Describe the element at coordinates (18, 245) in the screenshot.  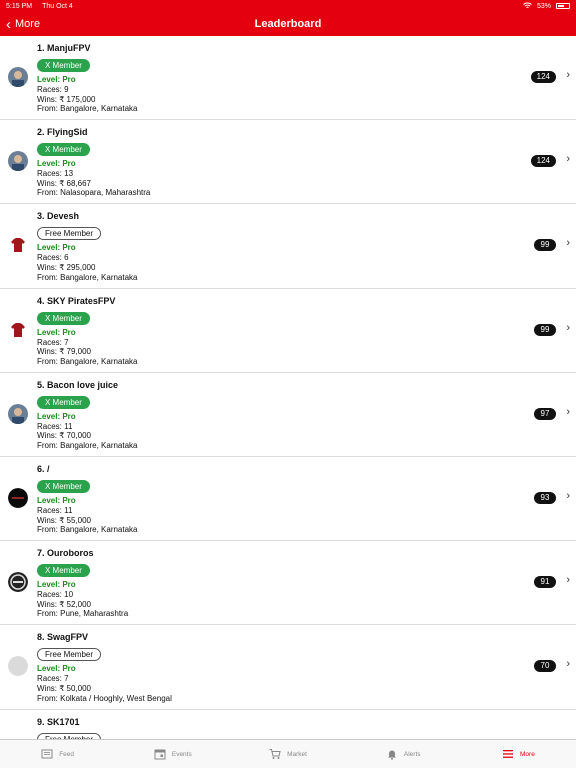
I see `tshirt-icon` at that location.